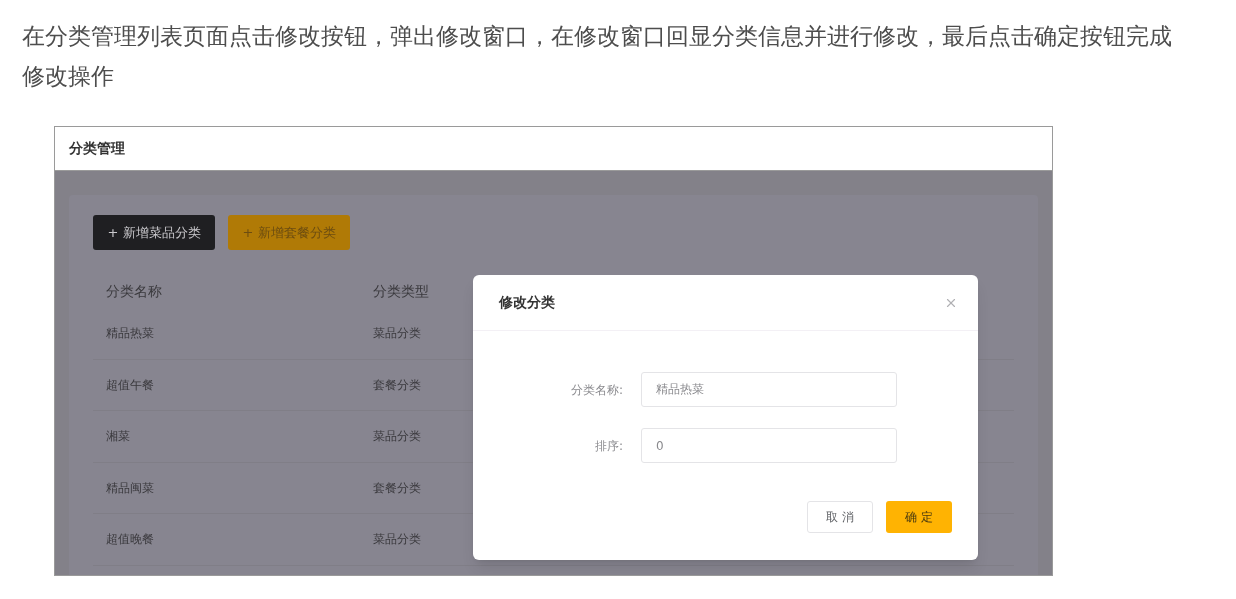  Describe the element at coordinates (97, 148) in the screenshot. I see `page-title: 分类管理` at that location.